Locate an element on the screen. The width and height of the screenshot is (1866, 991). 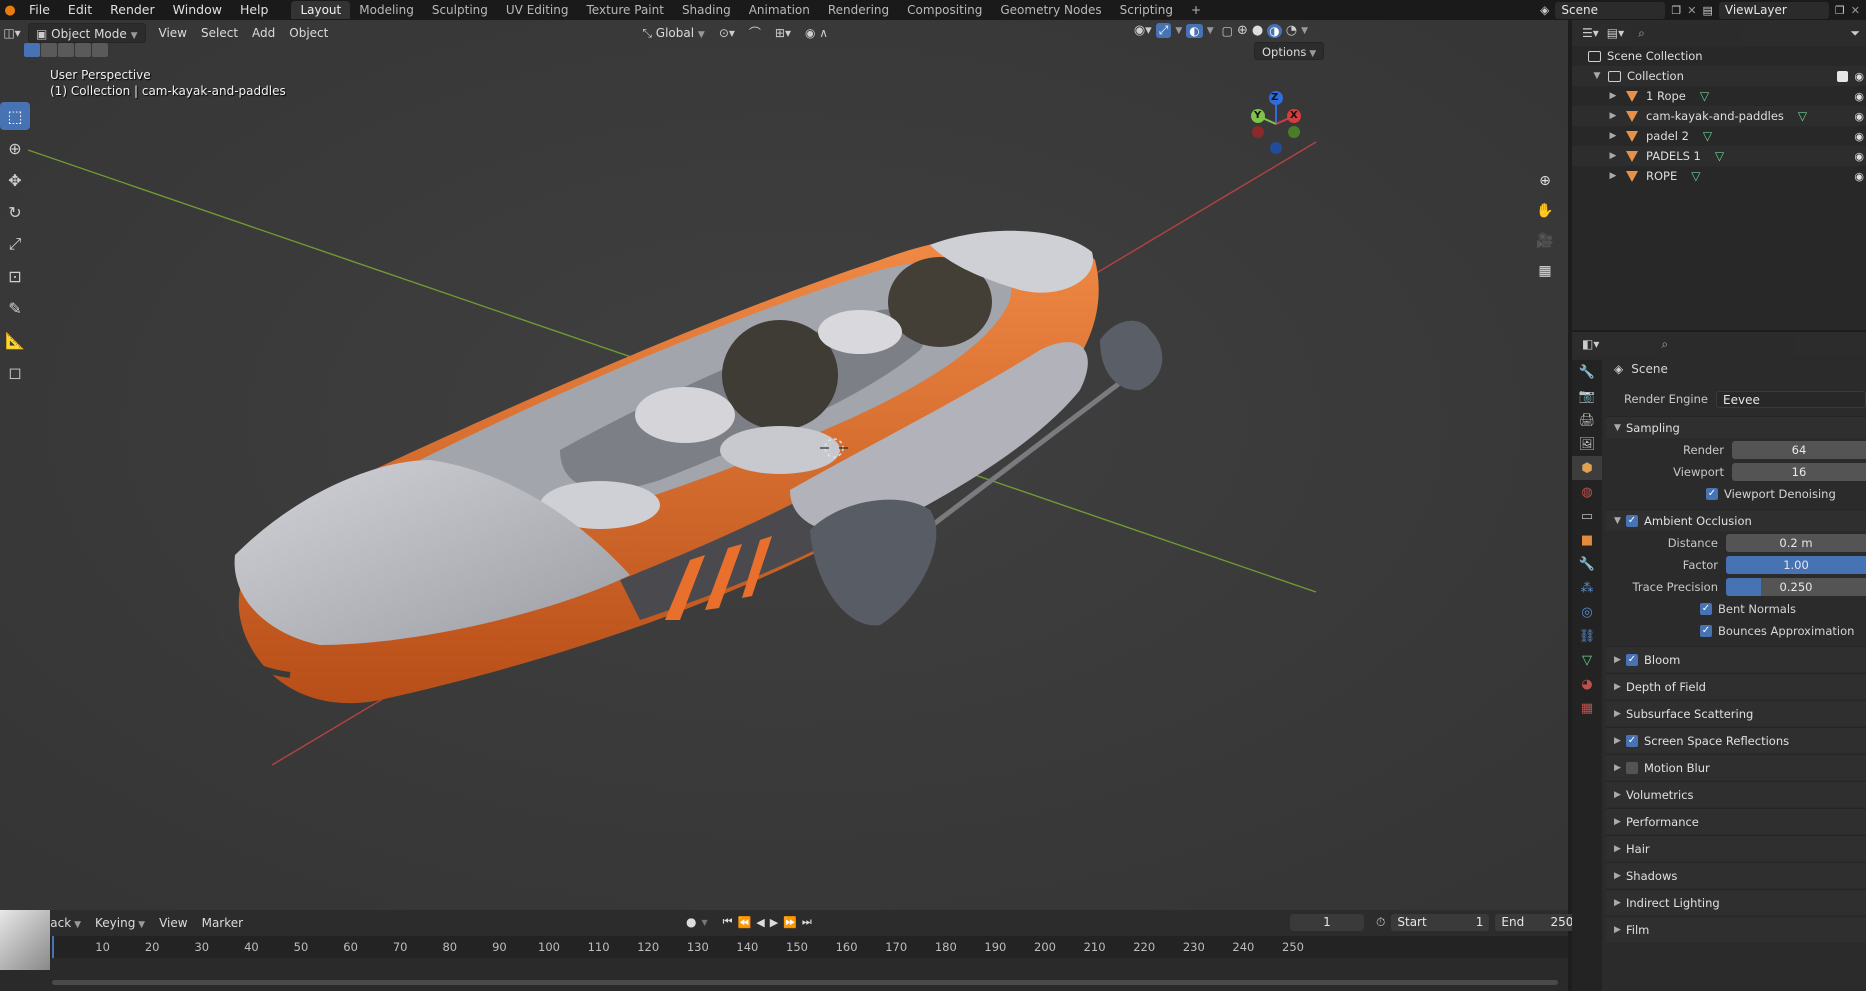
menu-render: Render is located at coordinates (132, 10).